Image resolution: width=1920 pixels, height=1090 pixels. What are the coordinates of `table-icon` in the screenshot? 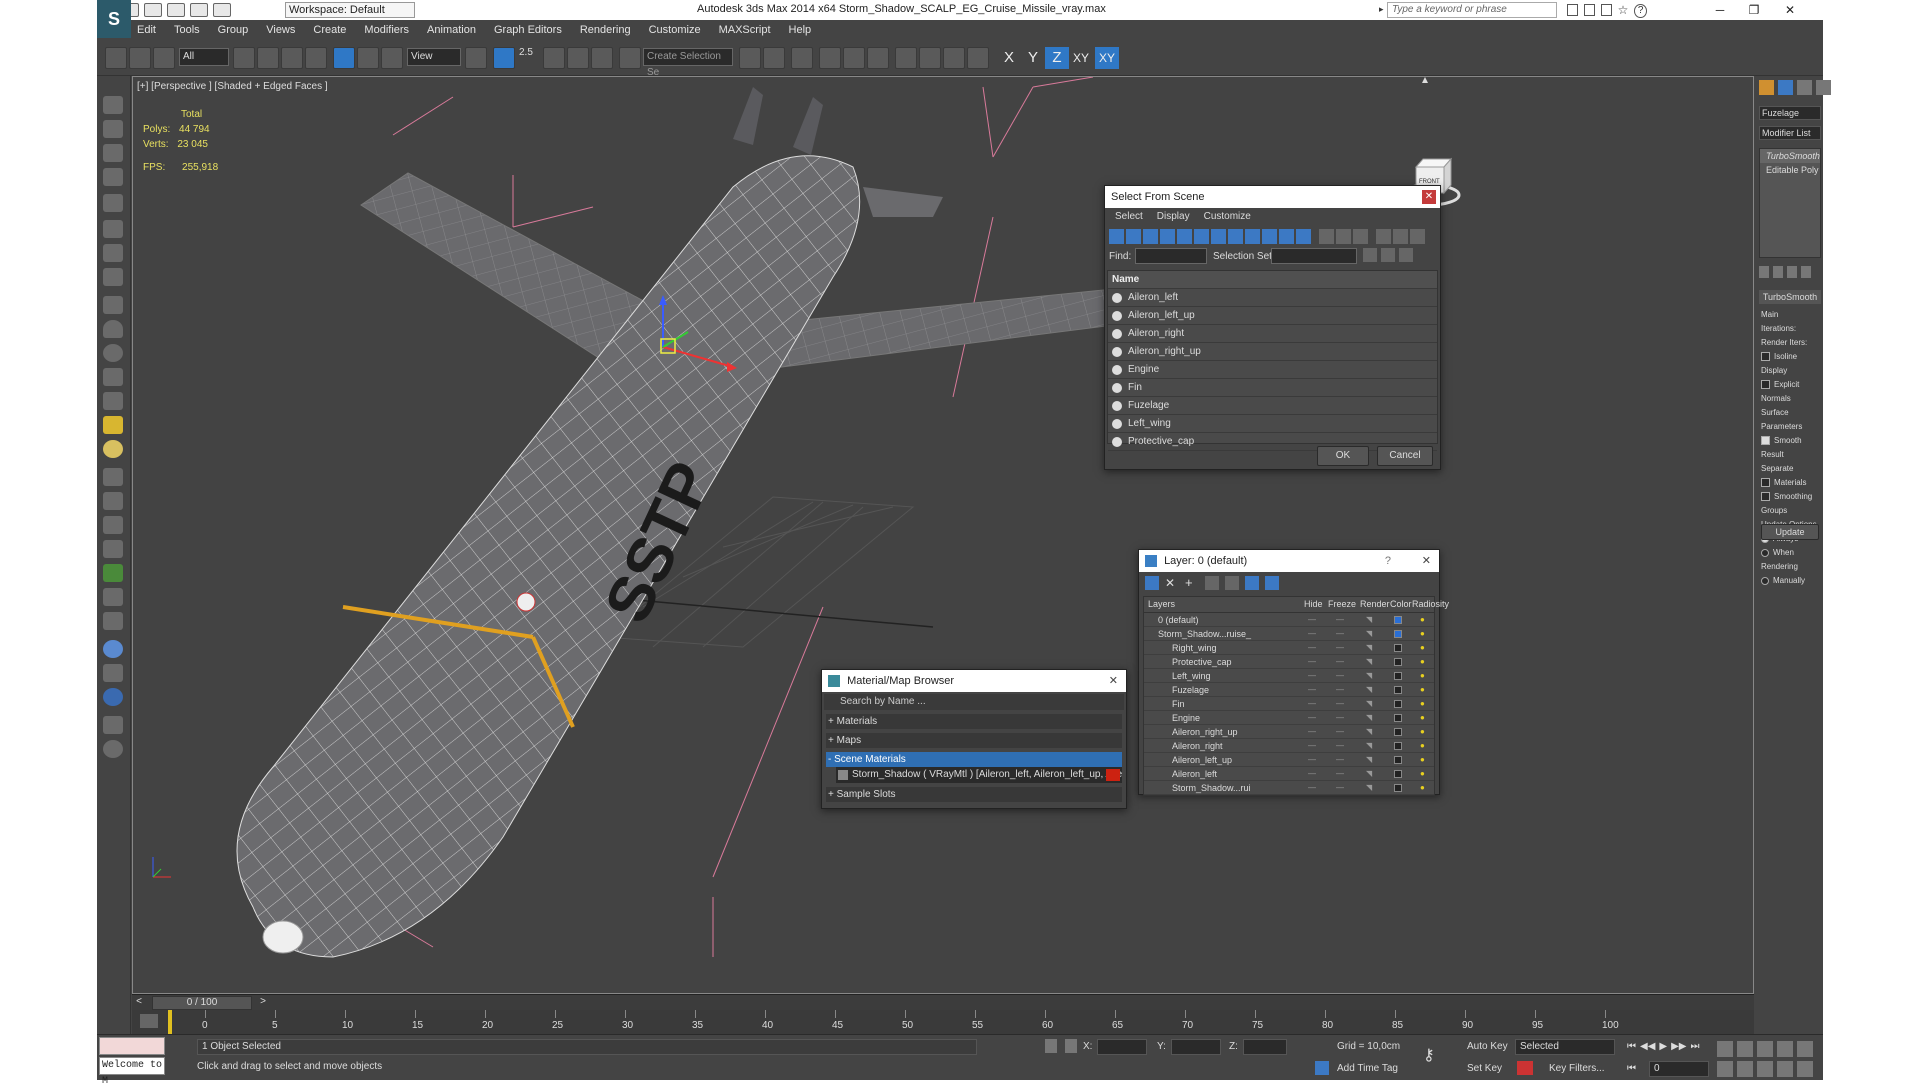 It's located at (113, 153).